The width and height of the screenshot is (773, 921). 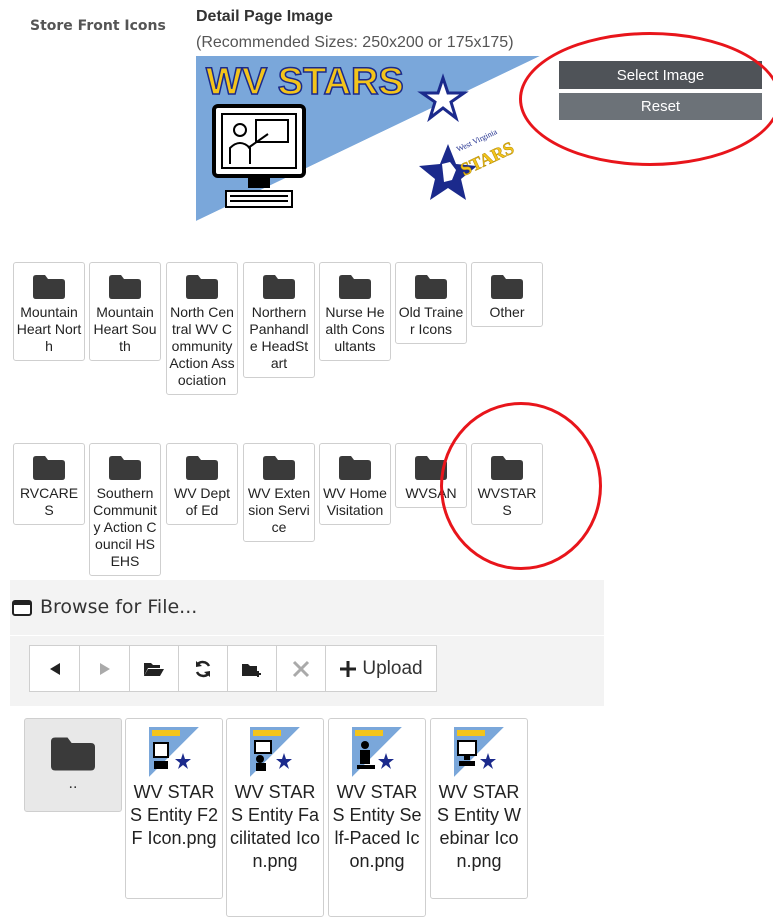 I want to click on file-label: WV STARS Entity Webinar Icon.png, so click(x=478, y=826).